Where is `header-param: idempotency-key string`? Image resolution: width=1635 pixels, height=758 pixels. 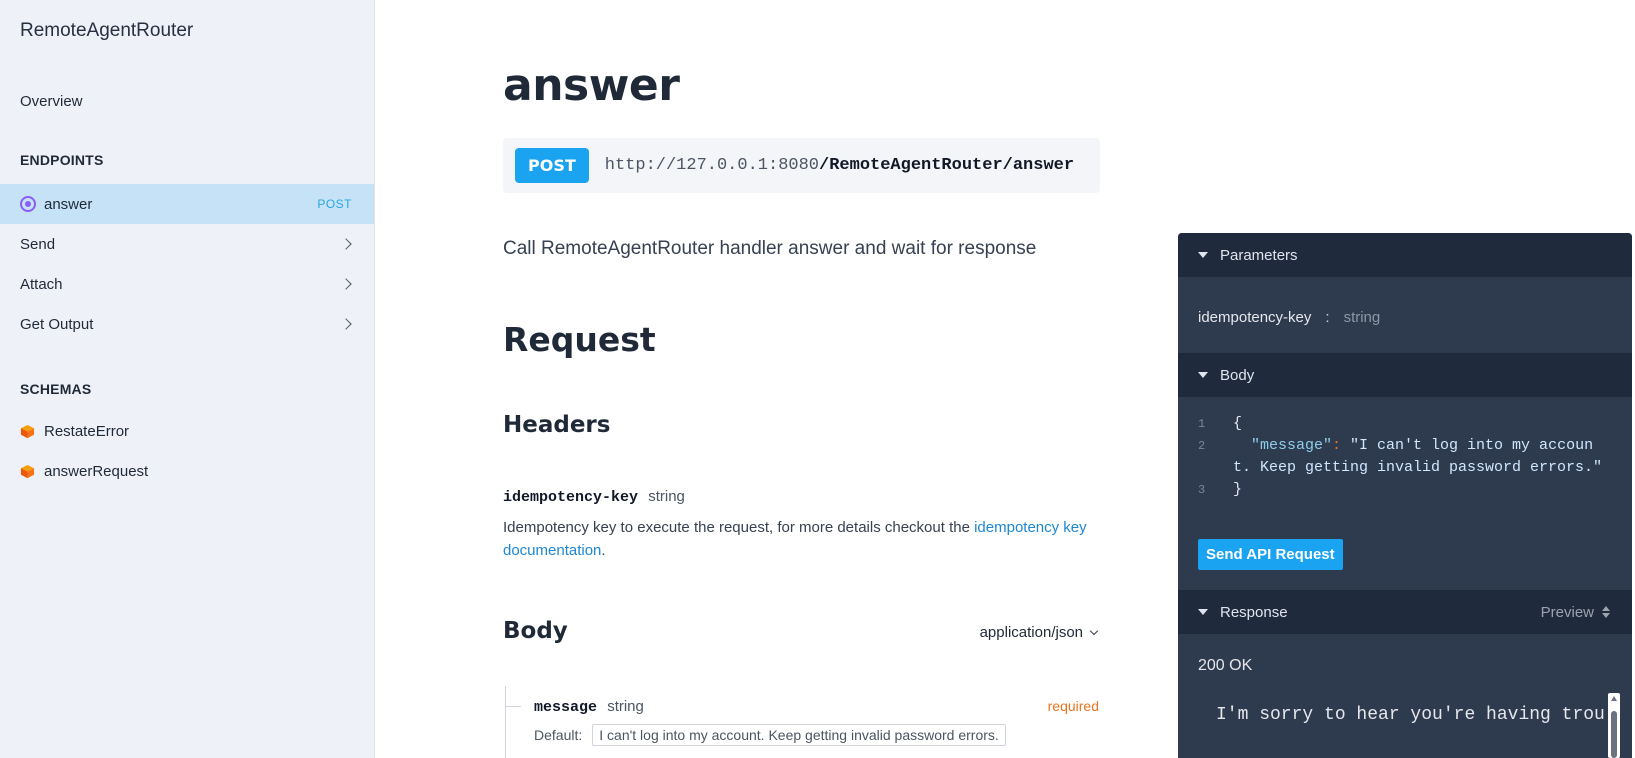
header-param: idempotency-key string is located at coordinates (594, 497).